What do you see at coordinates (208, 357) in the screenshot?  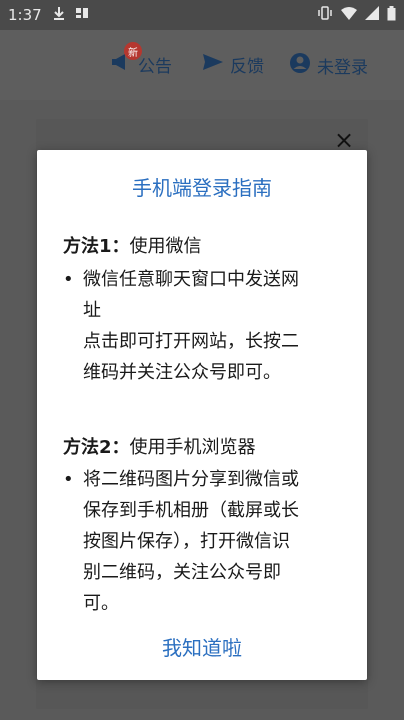 I see `method1-text-cont: 点击即可打开网站，长按二 维码并关注公众号即可。` at bounding box center [208, 357].